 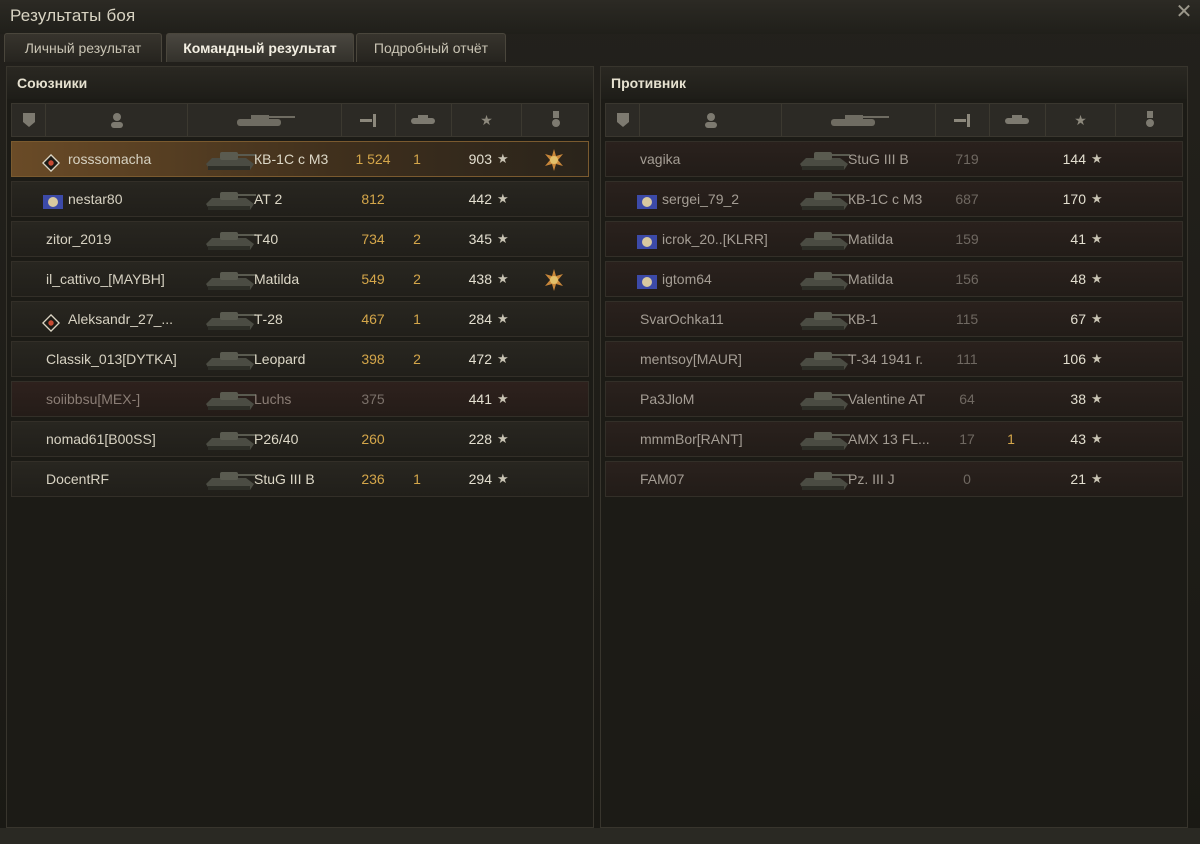 What do you see at coordinates (417, 279) in the screenshot?
I see `kills-value: 2` at bounding box center [417, 279].